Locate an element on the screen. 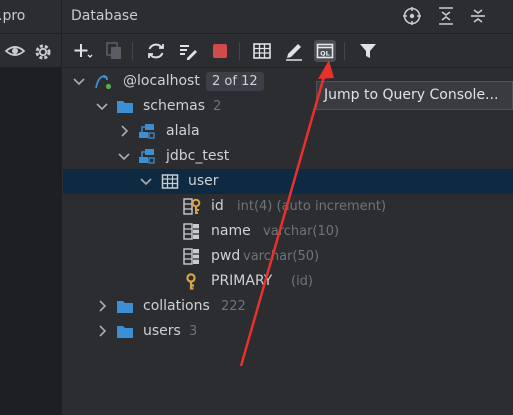 This screenshot has width=513, height=415. edit-icon is located at coordinates (294, 51).